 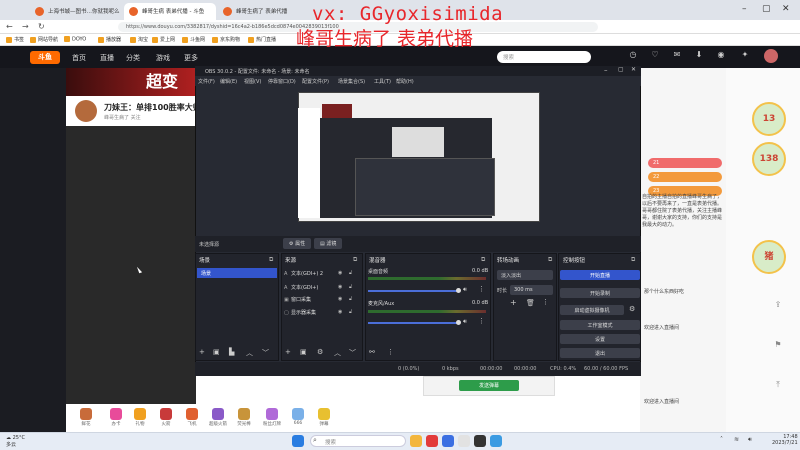 What do you see at coordinates (778, 344) in the screenshot?
I see `report-icon: ⚑` at bounding box center [778, 344].